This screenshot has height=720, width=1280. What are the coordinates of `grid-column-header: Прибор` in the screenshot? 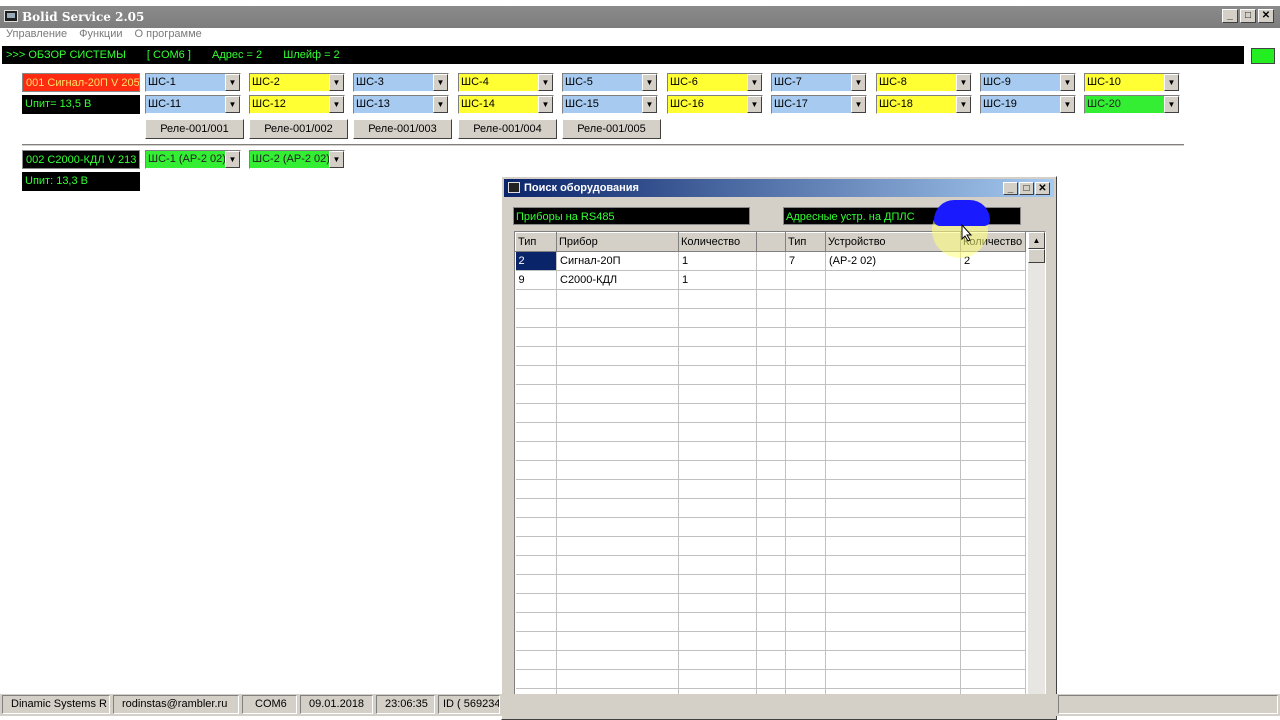 It's located at (617, 242).